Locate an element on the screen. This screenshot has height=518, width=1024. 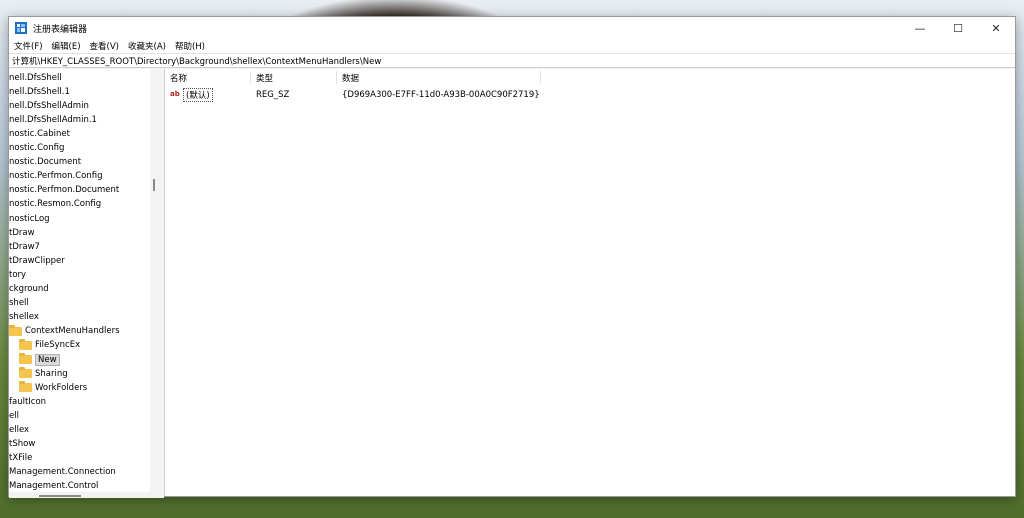
tree-item: FileSyncEx is located at coordinates (50, 345).